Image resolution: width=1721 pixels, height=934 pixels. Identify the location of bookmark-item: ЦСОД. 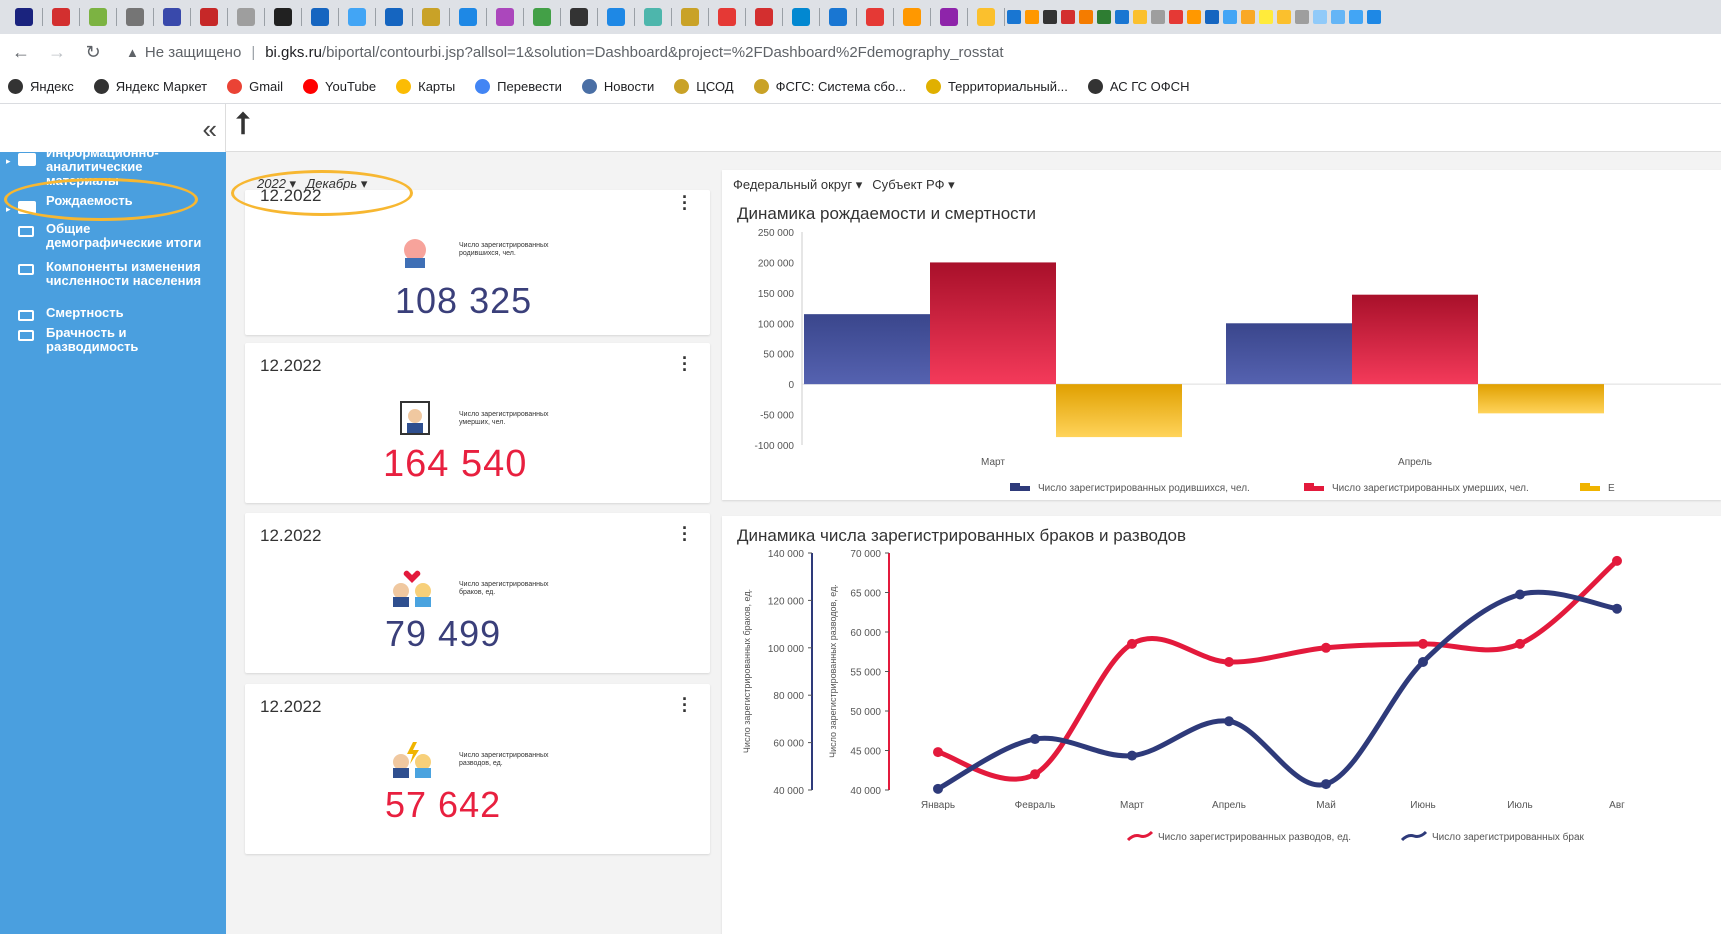
(704, 86).